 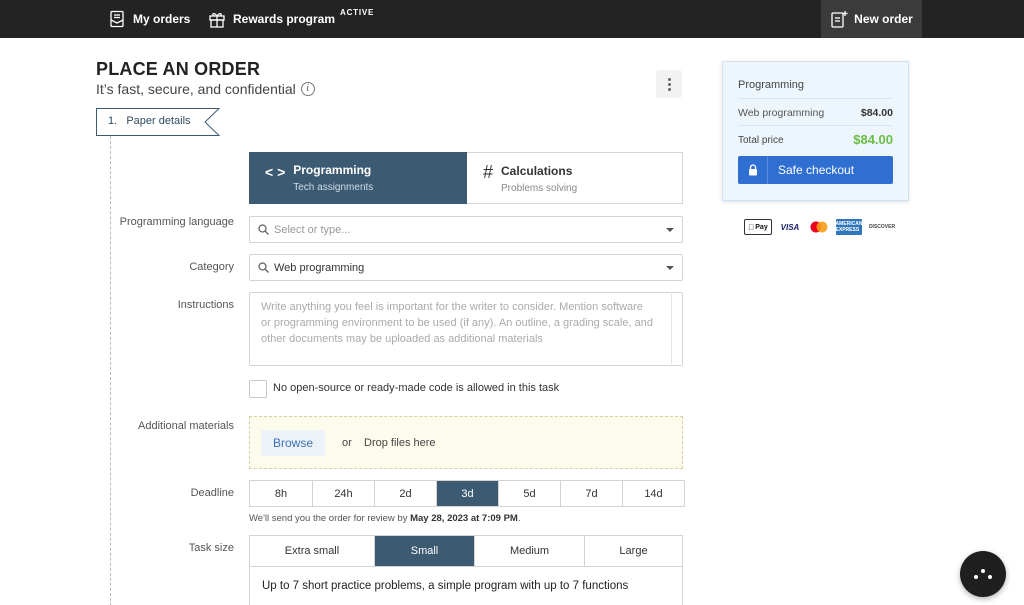 What do you see at coordinates (761, 140) in the screenshot?
I see `summary-total-label: Total price` at bounding box center [761, 140].